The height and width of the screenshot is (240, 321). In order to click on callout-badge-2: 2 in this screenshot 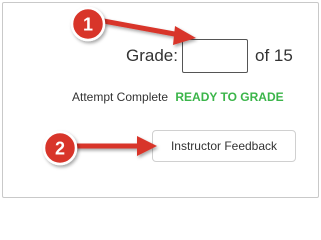, I will do `click(60, 148)`.